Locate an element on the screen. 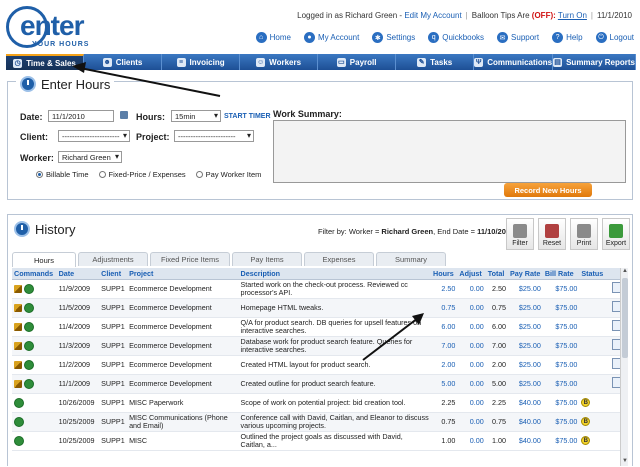  row-hours: 2.00 is located at coordinates (444, 365).